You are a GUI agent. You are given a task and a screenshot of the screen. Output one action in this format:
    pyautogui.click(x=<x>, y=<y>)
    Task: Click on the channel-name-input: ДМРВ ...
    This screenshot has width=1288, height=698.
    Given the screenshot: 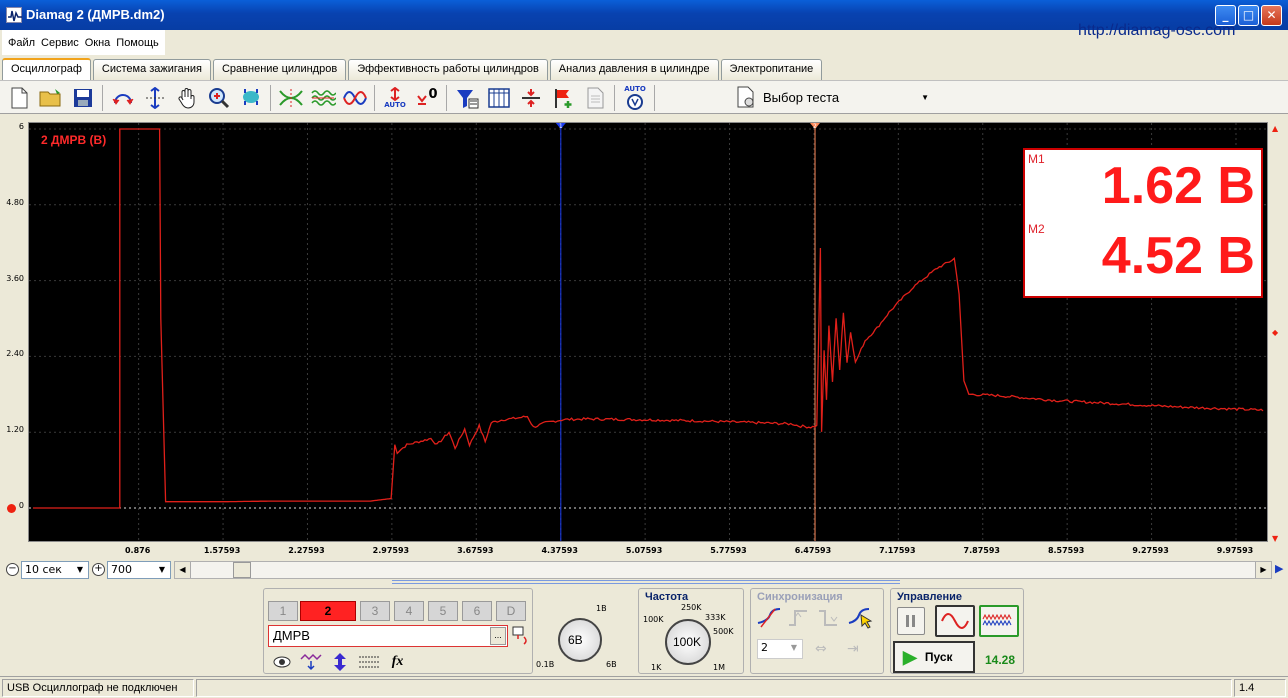 What is the action you would take?
    pyautogui.click(x=388, y=636)
    